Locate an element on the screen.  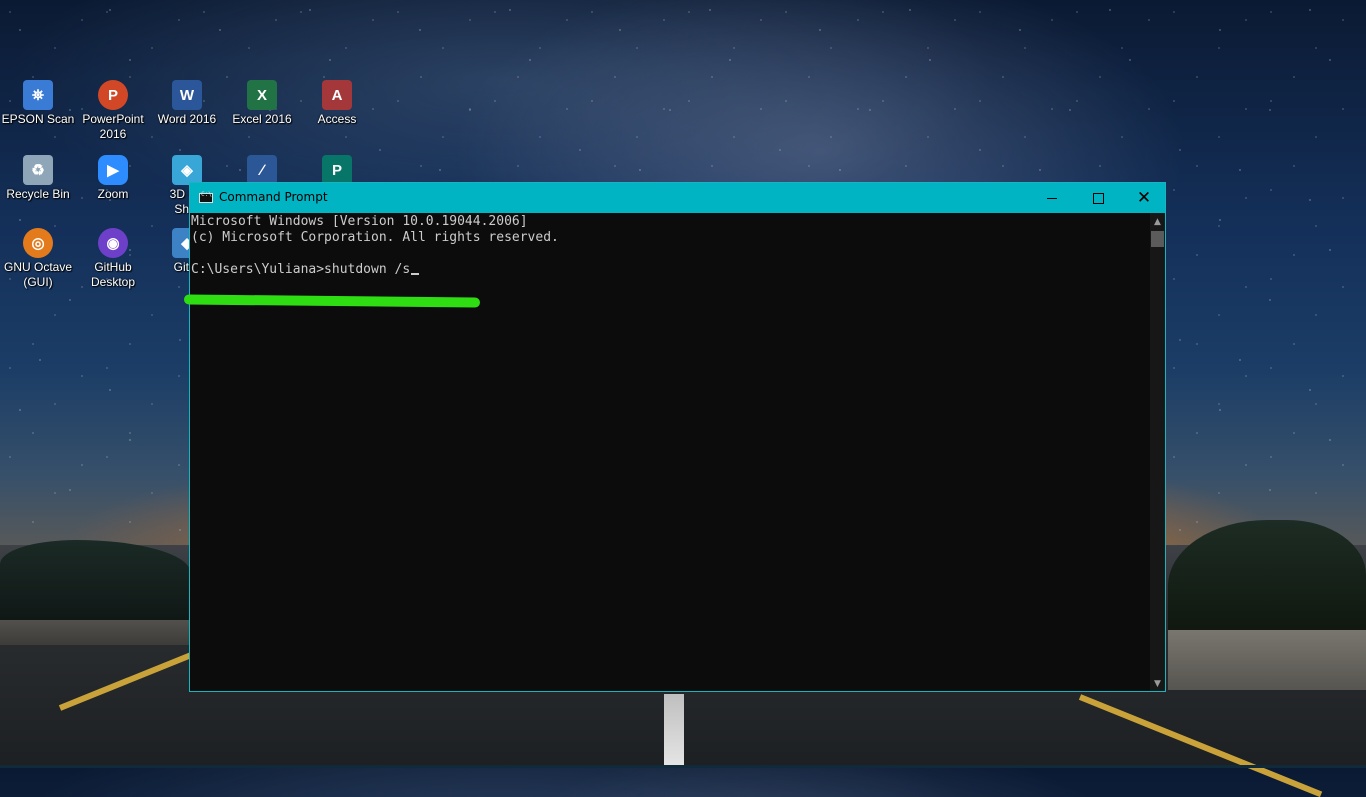
desktop-icon-recycle-bin: ♻ Recycle Bin is located at coordinates (38, 178).